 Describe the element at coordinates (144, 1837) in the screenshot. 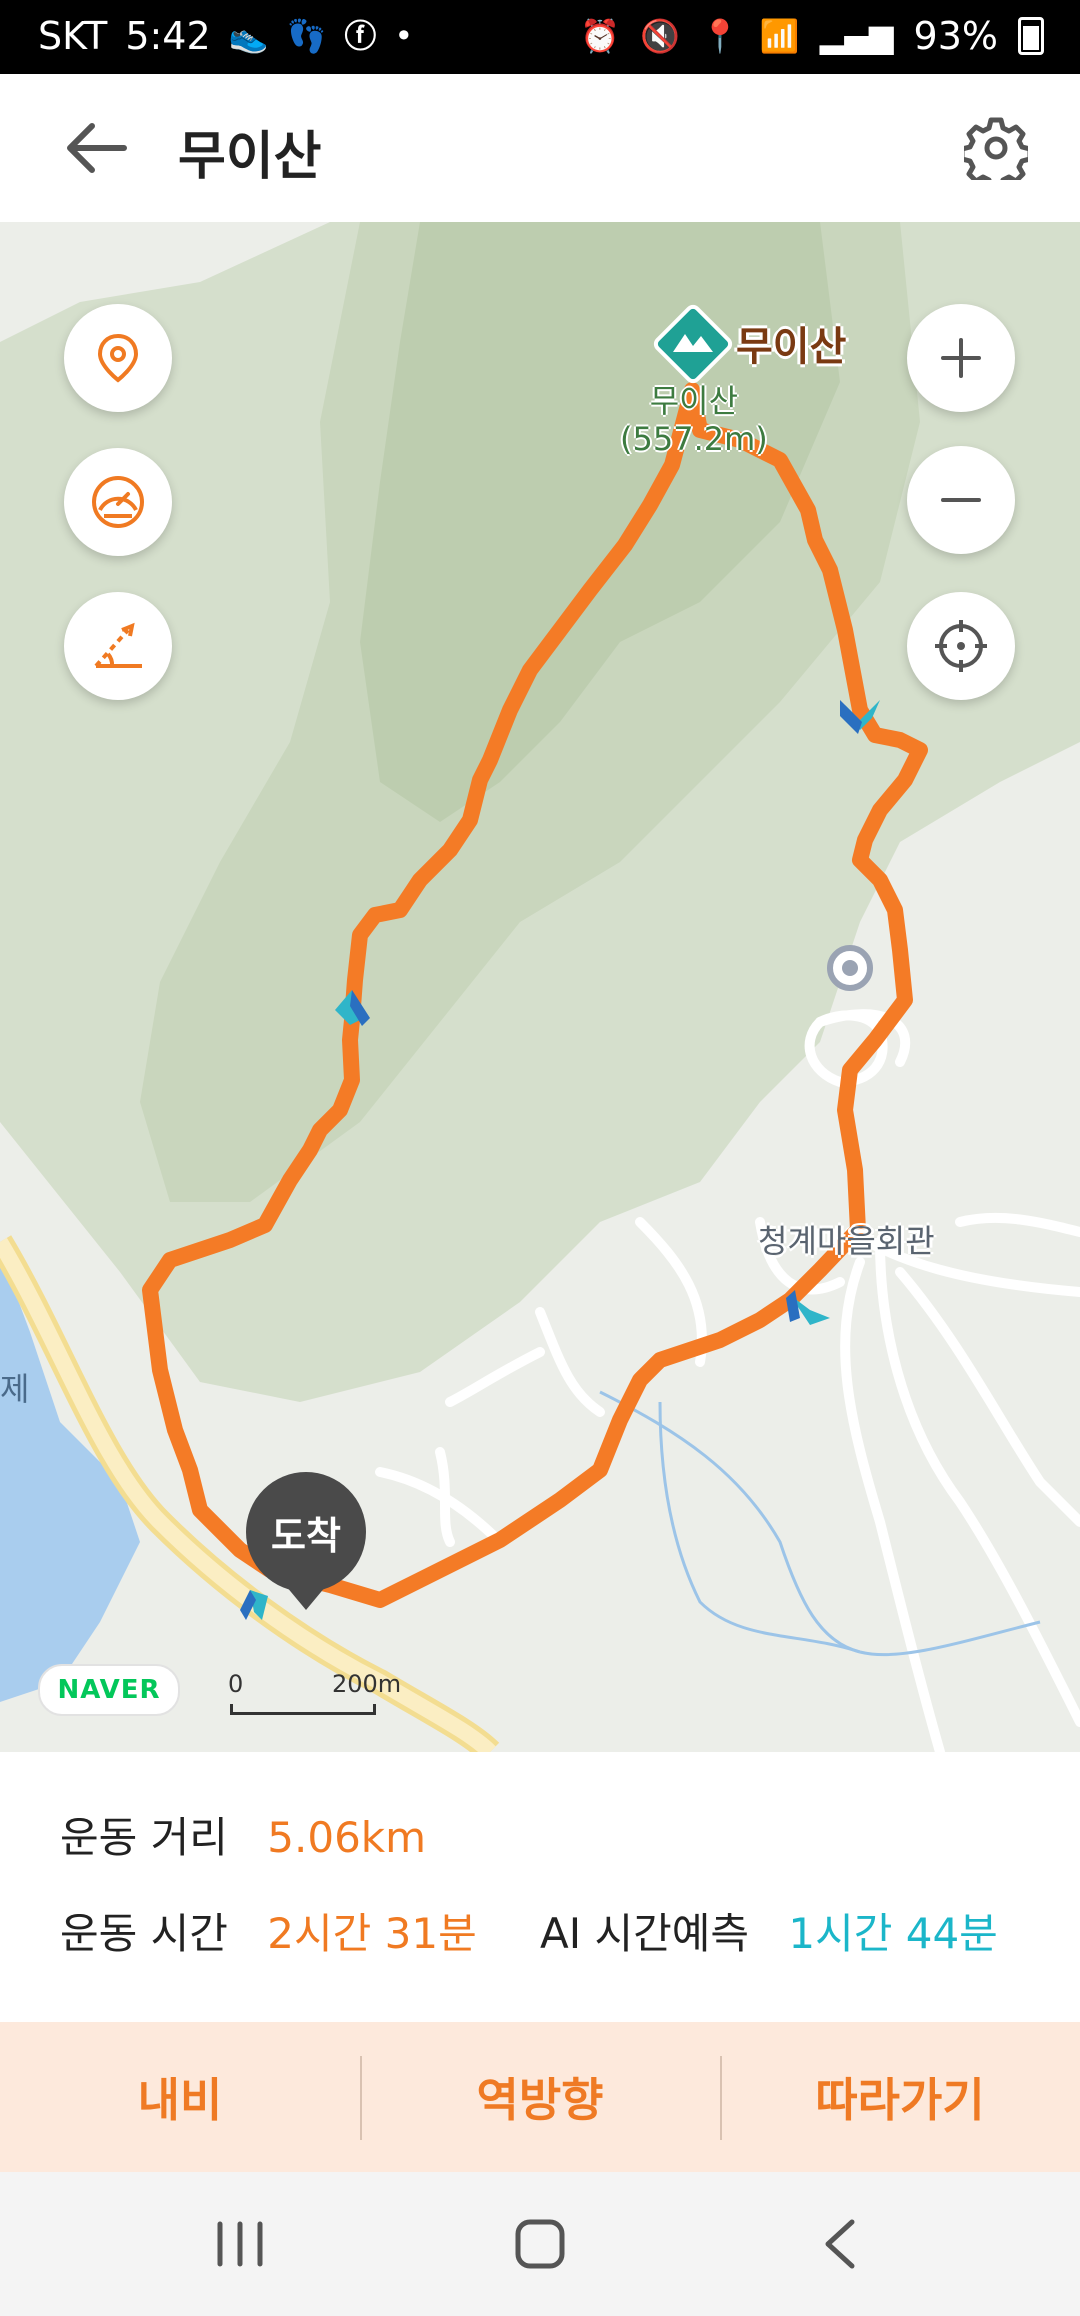

I see `distance-label: 운동 거리` at that location.